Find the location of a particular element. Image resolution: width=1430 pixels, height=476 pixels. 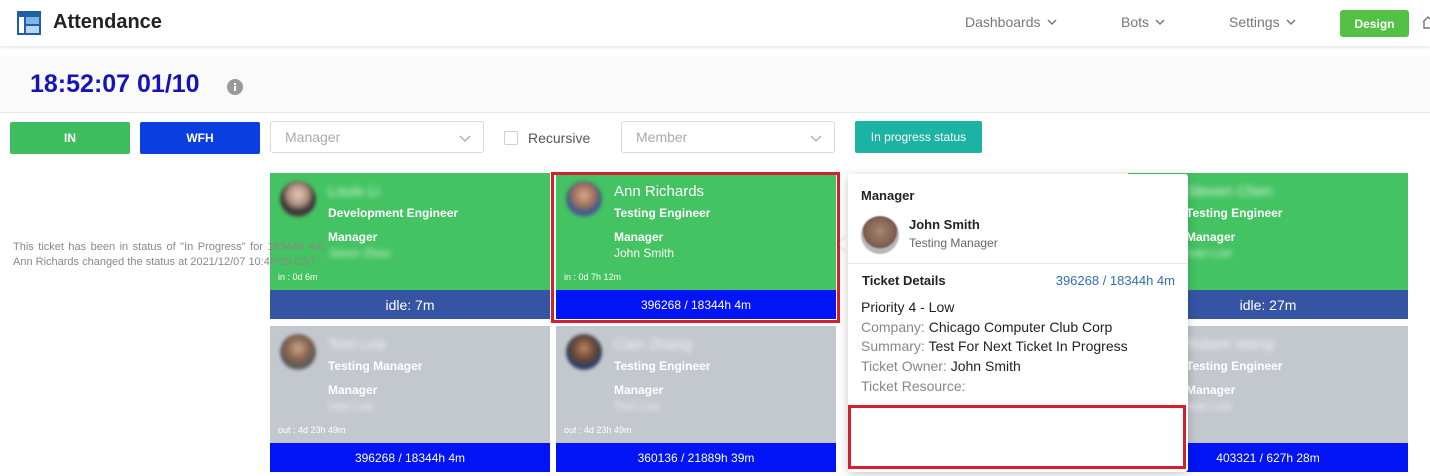

nav-settings-label: Settings is located at coordinates (1254, 22).